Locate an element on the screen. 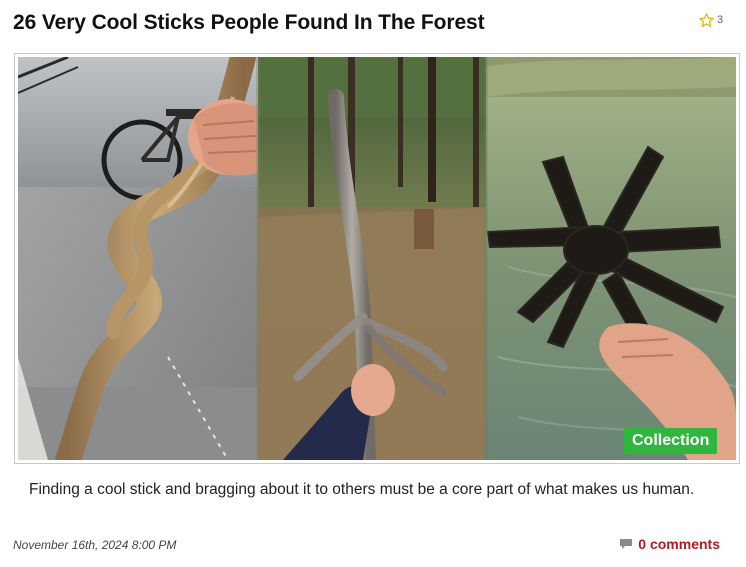 The image size is (746, 567). collection-badge: Collection is located at coordinates (671, 441).